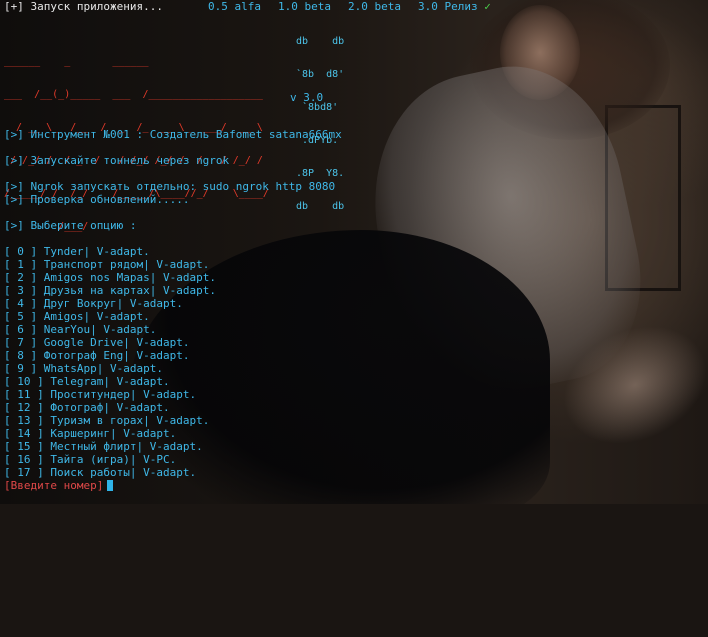  I want to click on option-label: NearYou| V-adapt., so click(100, 329).